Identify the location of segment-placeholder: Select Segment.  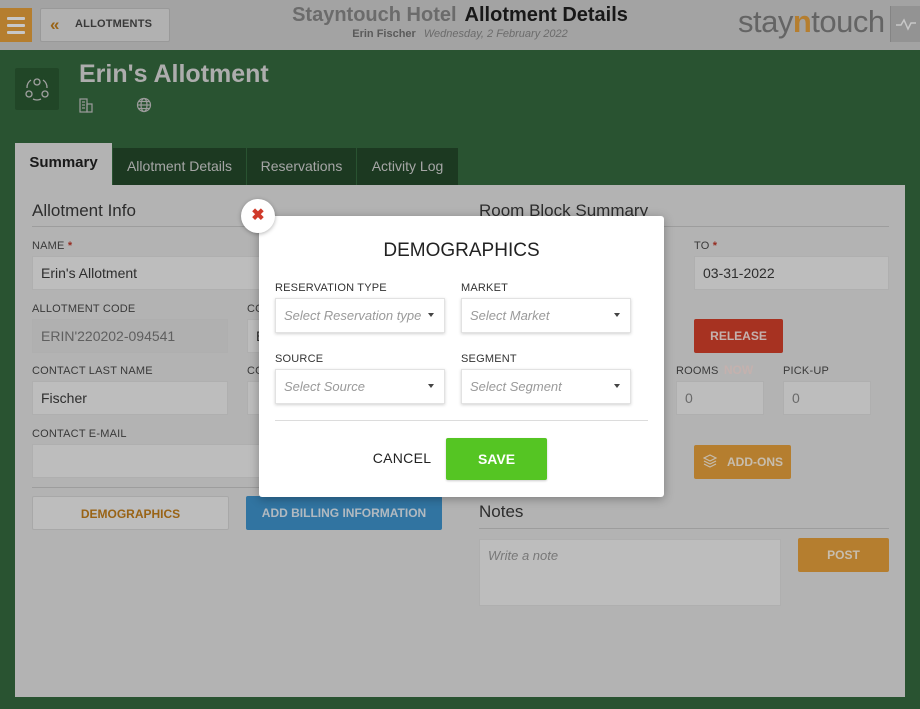
(516, 386).